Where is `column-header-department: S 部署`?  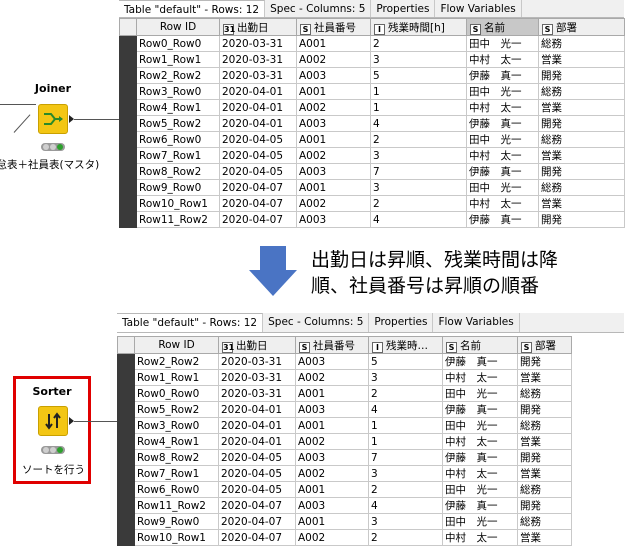 column-header-department: S 部署 is located at coordinates (544, 345).